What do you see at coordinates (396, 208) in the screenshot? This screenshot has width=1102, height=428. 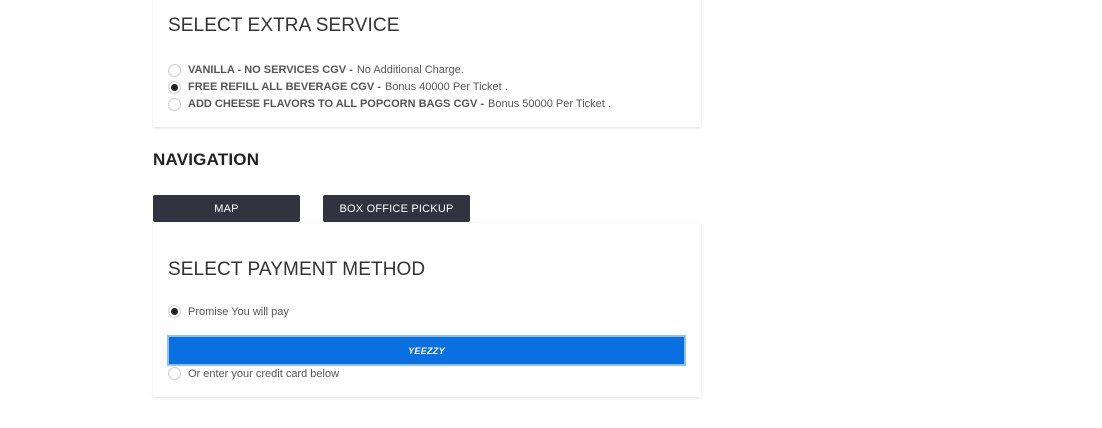 I see `box-office-pickup-button: BOX OFFICE PICKUP` at bounding box center [396, 208].